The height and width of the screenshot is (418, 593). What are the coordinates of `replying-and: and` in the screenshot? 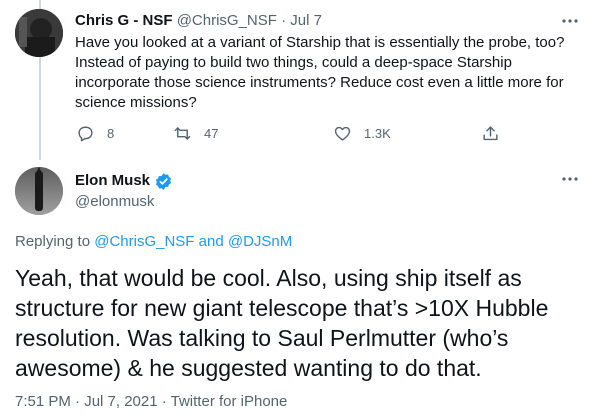 It's located at (211, 241).